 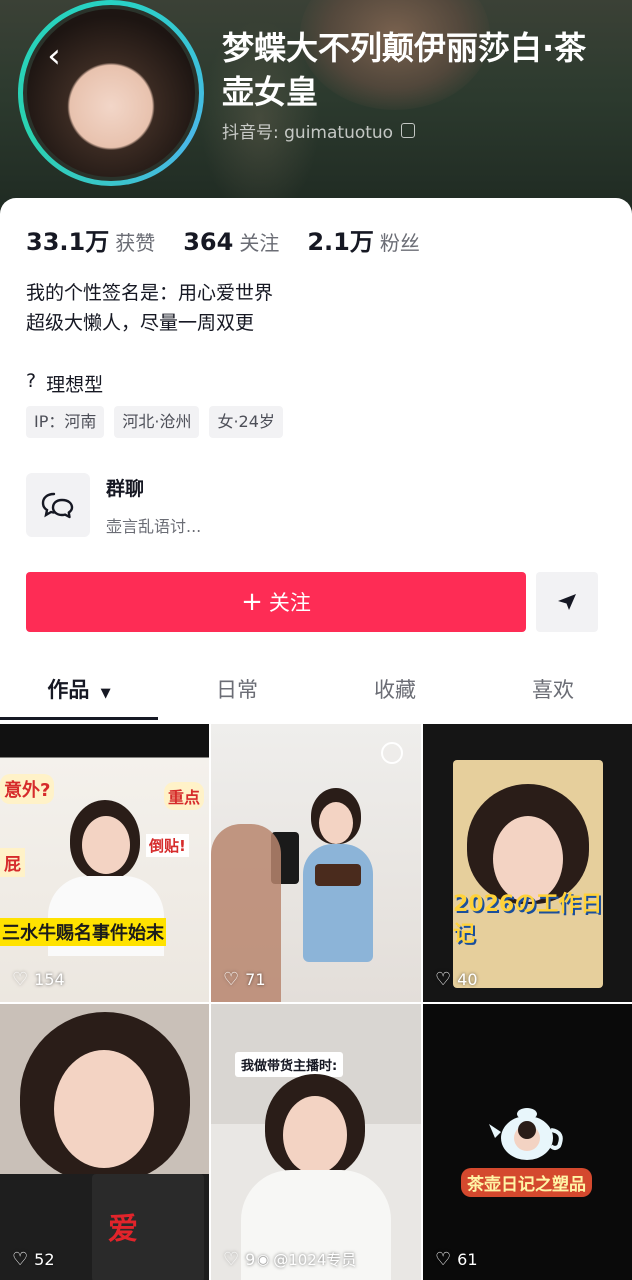 I want to click on chat-bubbles-icon, so click(x=58, y=505).